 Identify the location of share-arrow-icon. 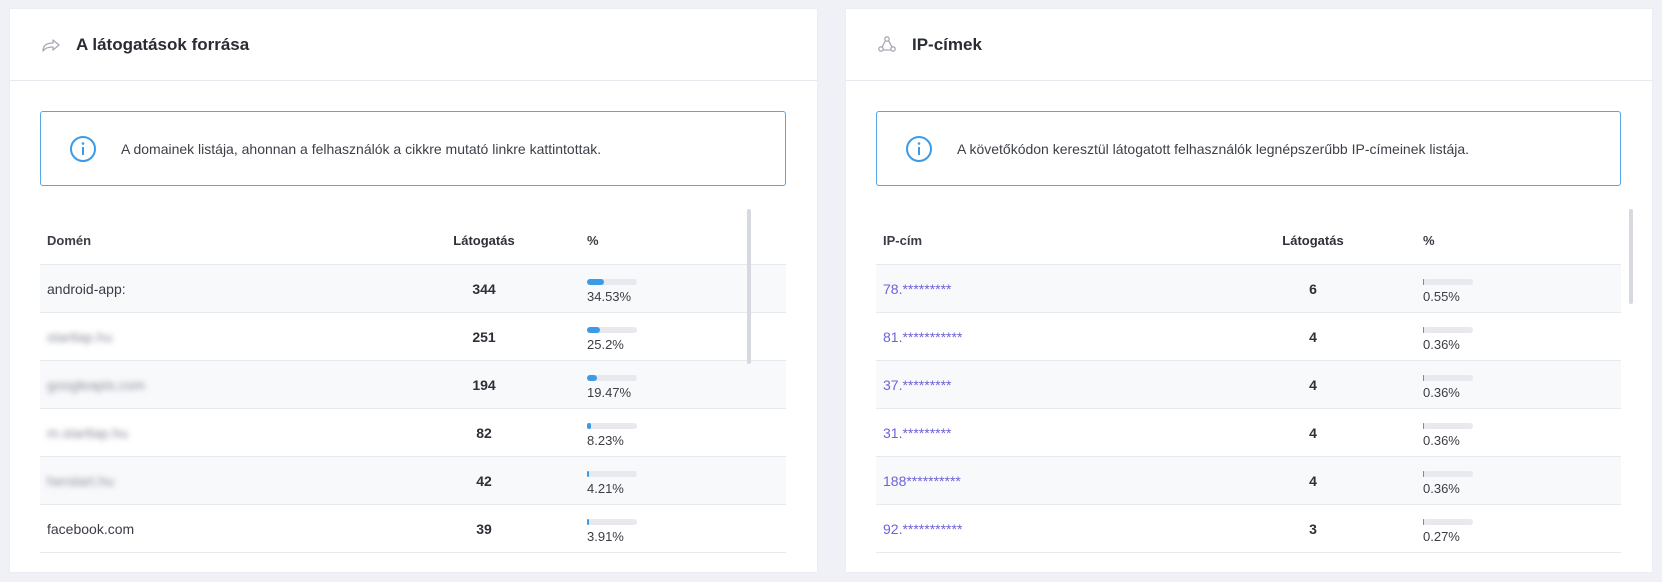
(51, 45).